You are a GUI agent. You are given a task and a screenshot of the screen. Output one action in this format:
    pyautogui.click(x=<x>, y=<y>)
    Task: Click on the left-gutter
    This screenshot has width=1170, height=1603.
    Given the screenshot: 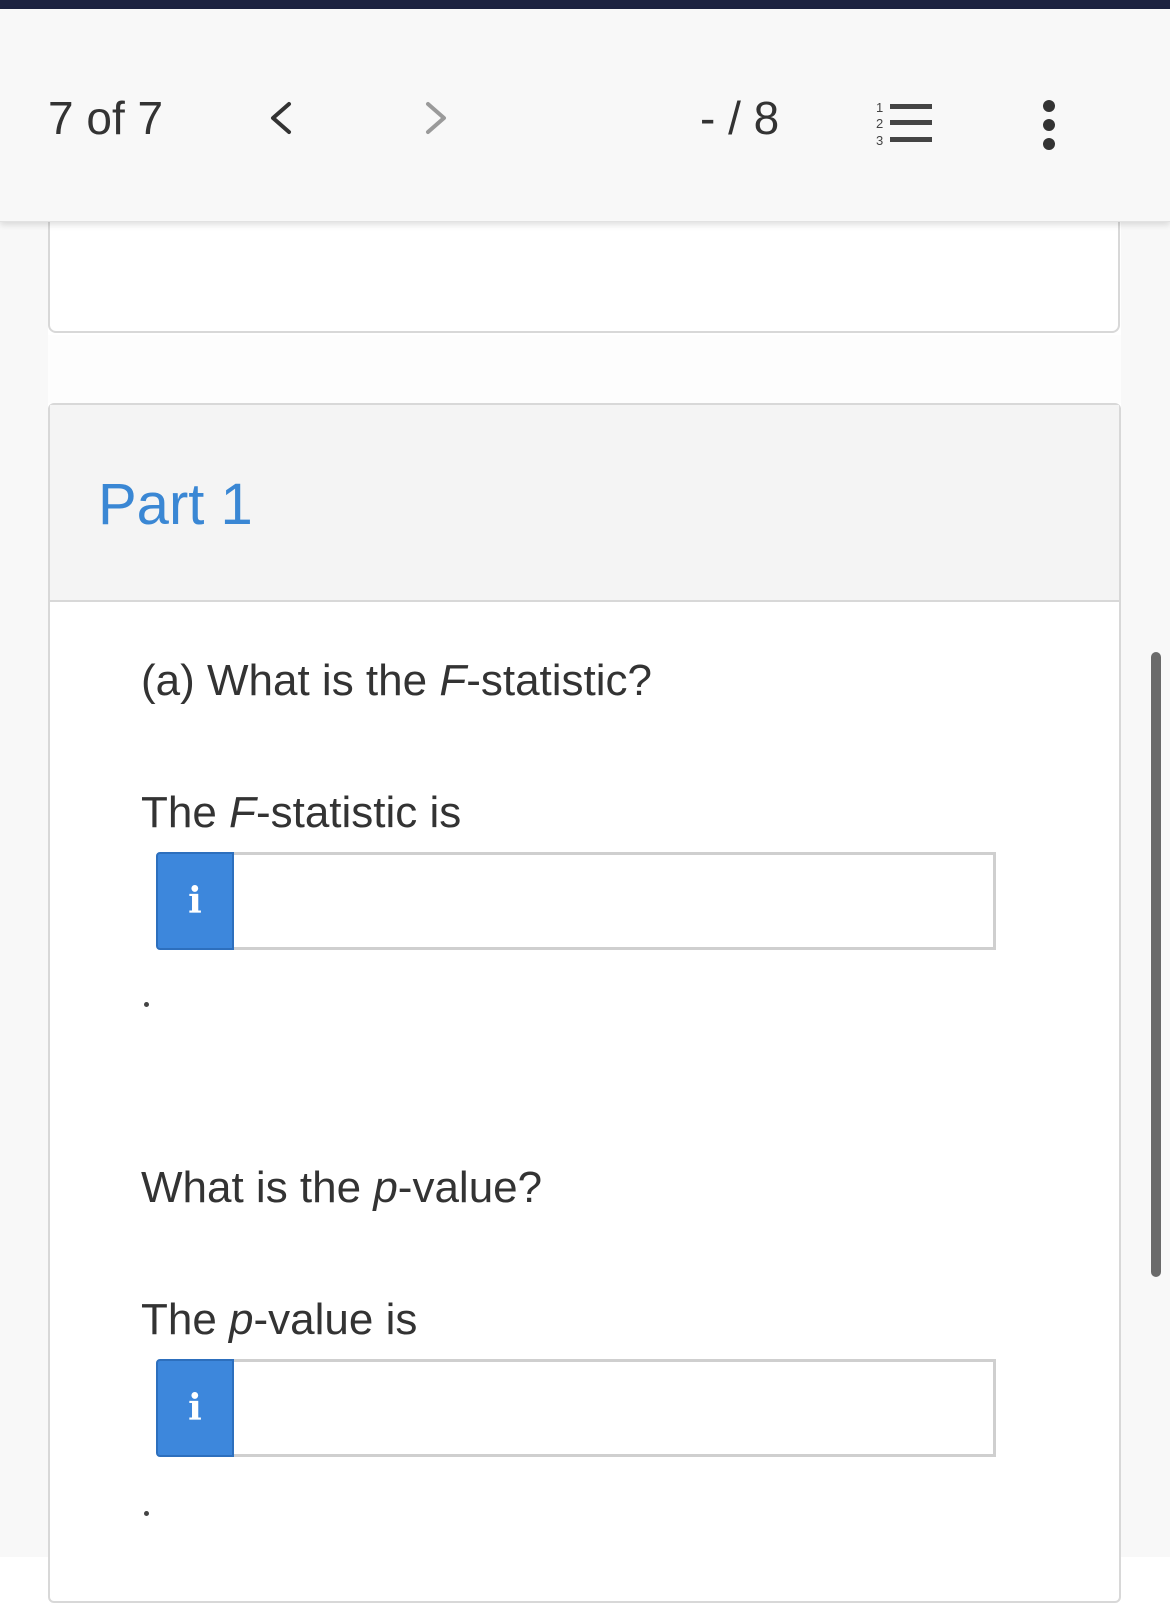 What is the action you would take?
    pyautogui.click(x=24, y=889)
    